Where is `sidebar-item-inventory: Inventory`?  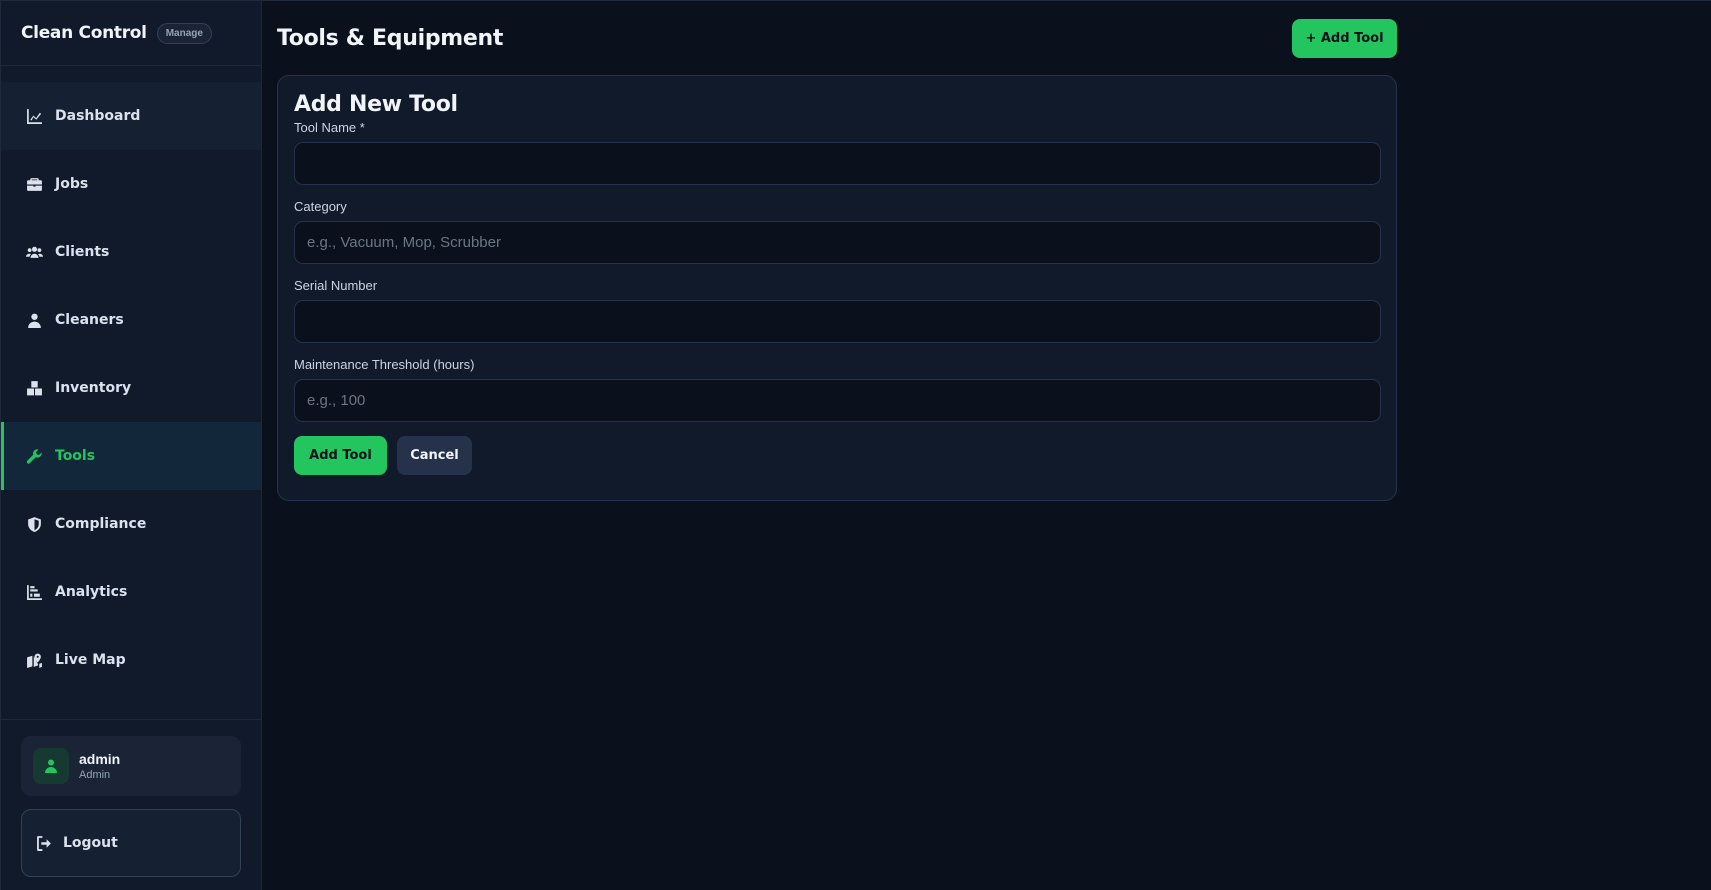
sidebar-item-inventory: Inventory is located at coordinates (131, 388).